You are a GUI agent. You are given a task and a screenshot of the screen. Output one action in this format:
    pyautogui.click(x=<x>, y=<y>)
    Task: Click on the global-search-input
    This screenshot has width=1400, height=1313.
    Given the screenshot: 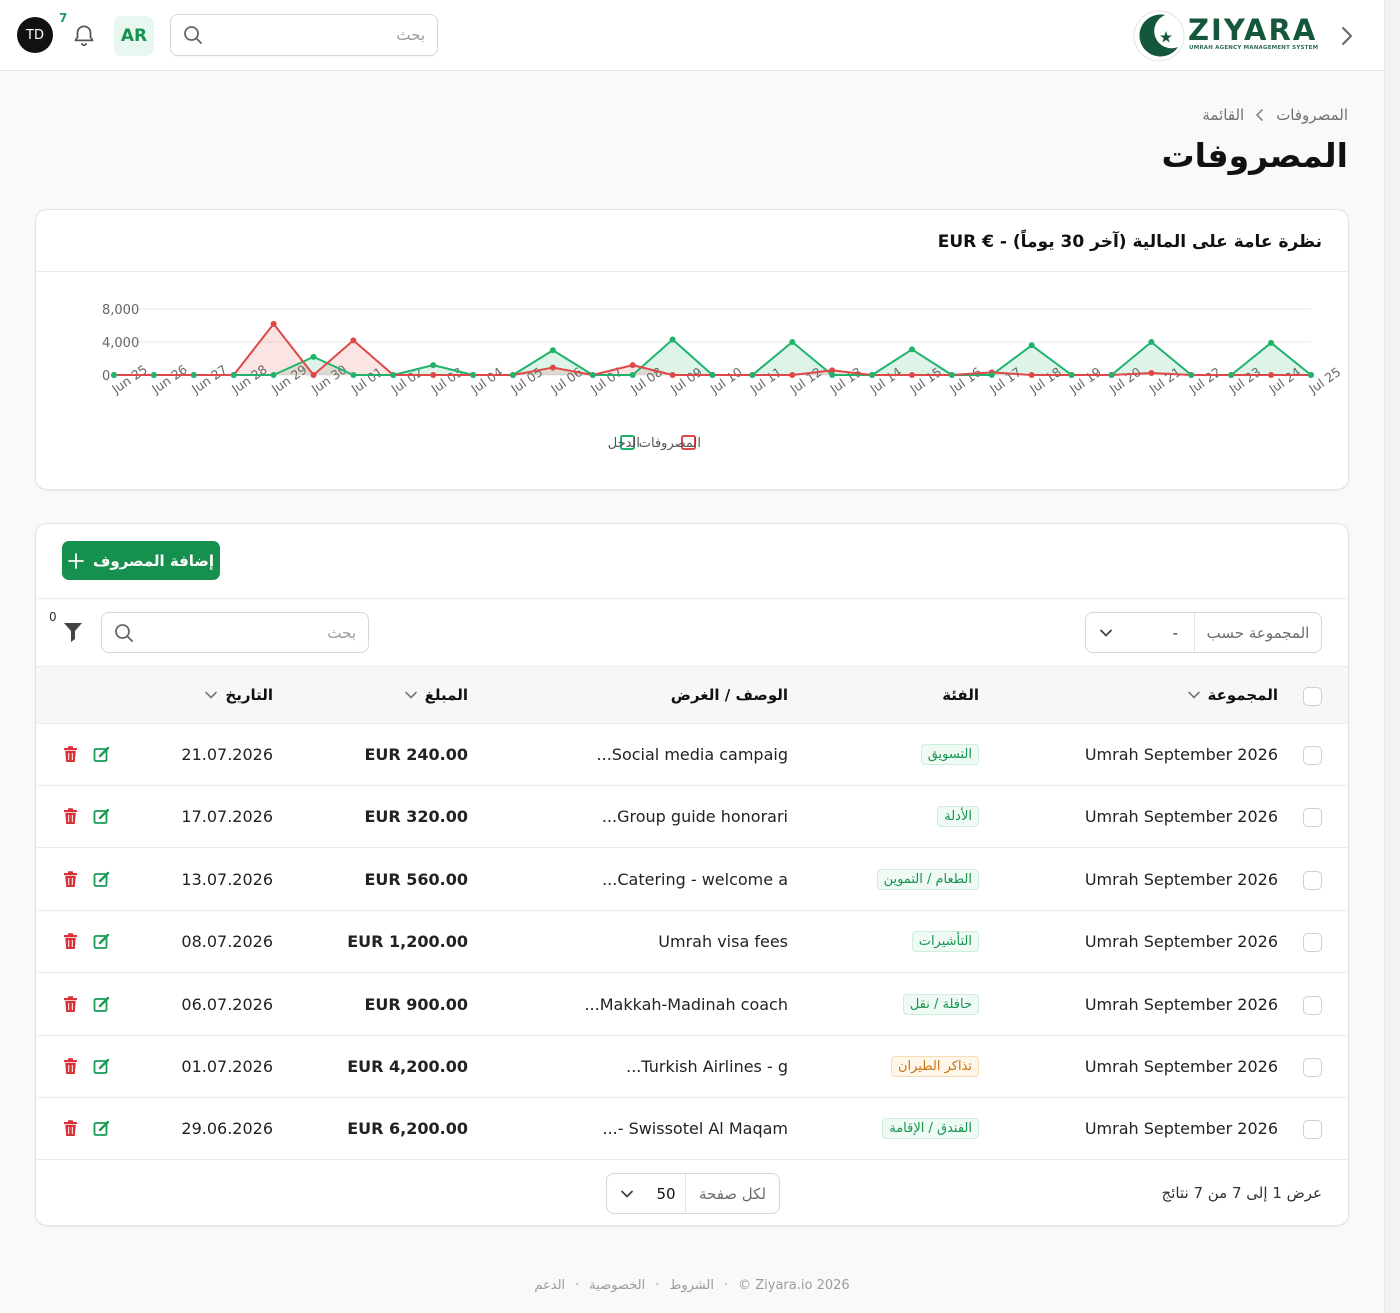 What is the action you would take?
    pyautogui.click(x=318, y=35)
    